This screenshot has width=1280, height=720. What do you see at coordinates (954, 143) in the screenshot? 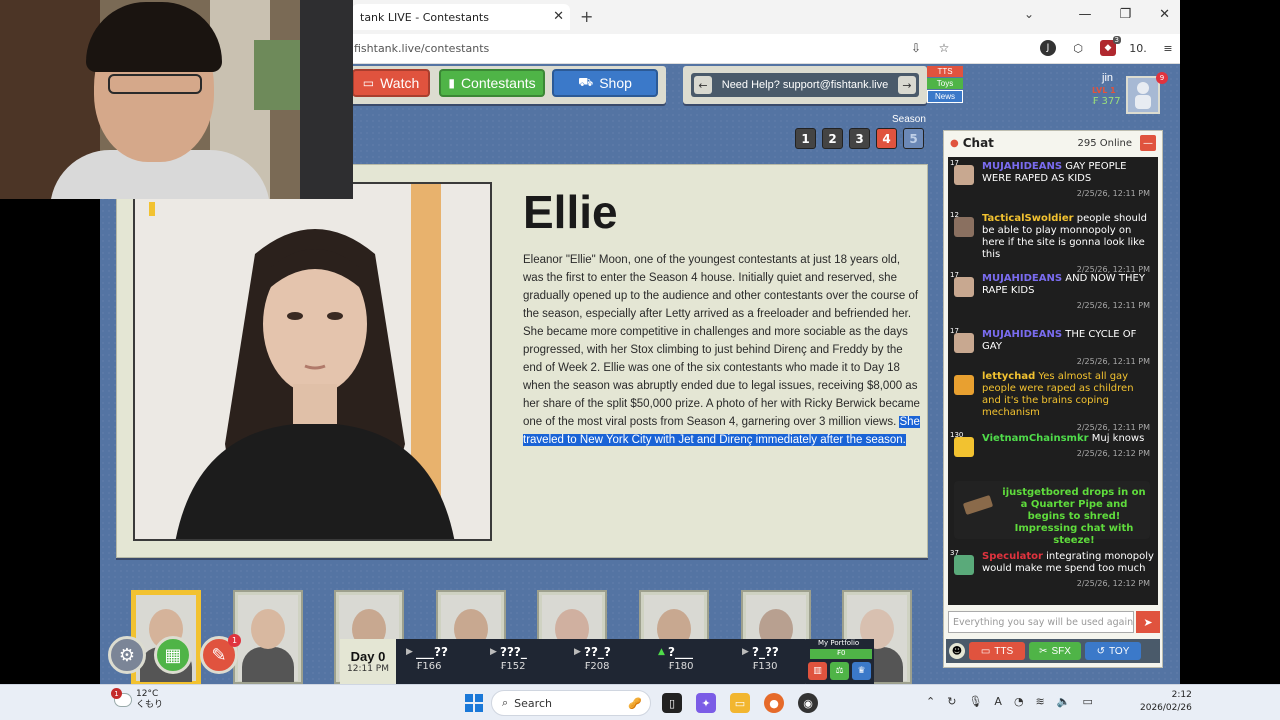
I see `chat-pin-icon: ●` at bounding box center [954, 143].